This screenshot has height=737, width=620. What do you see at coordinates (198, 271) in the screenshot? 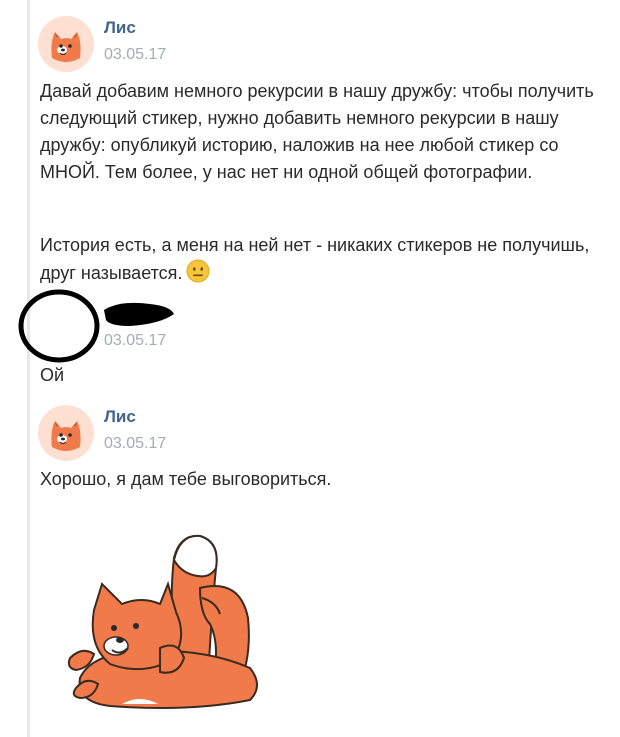
I see `neutral-face-emoji-icon` at bounding box center [198, 271].